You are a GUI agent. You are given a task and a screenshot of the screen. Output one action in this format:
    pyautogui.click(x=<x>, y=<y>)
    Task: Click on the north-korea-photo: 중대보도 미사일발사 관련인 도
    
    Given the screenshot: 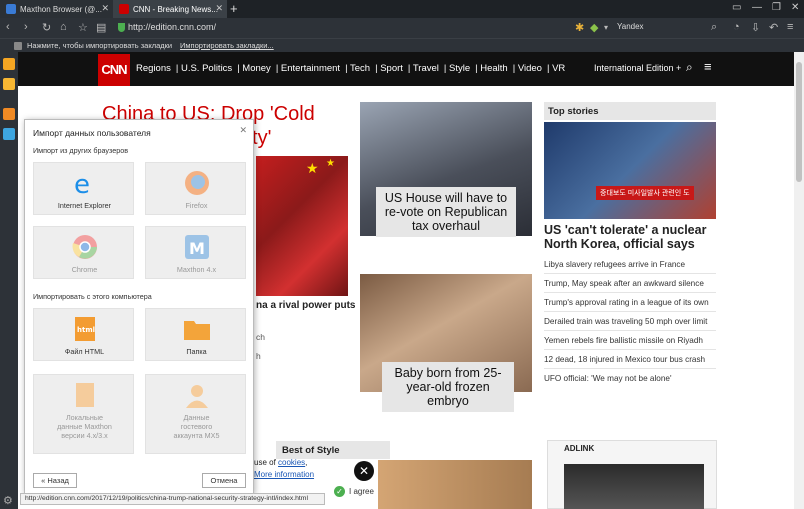 What is the action you would take?
    pyautogui.click(x=630, y=170)
    